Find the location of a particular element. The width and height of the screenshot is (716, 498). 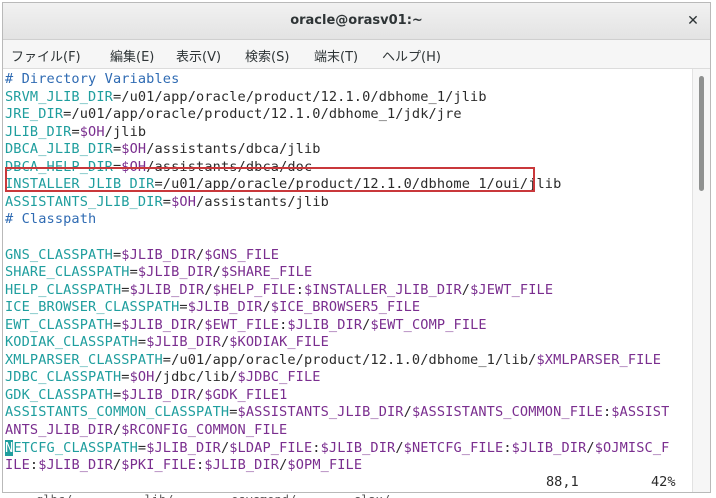

menu-bar: ファイル(F) 編集(E) 表示(V) 検索(S) 端末(T) ヘルプ(H) is located at coordinates (356, 54).